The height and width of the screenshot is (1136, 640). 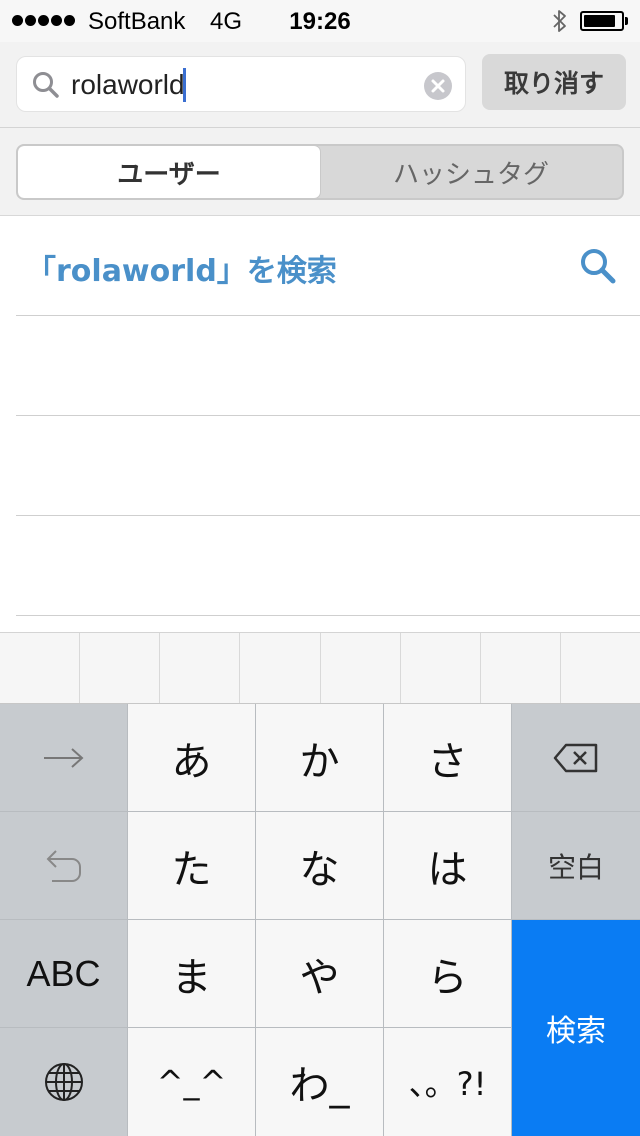 I want to click on segment-area: ユーザー ハッシュタグ, so click(x=320, y=172).